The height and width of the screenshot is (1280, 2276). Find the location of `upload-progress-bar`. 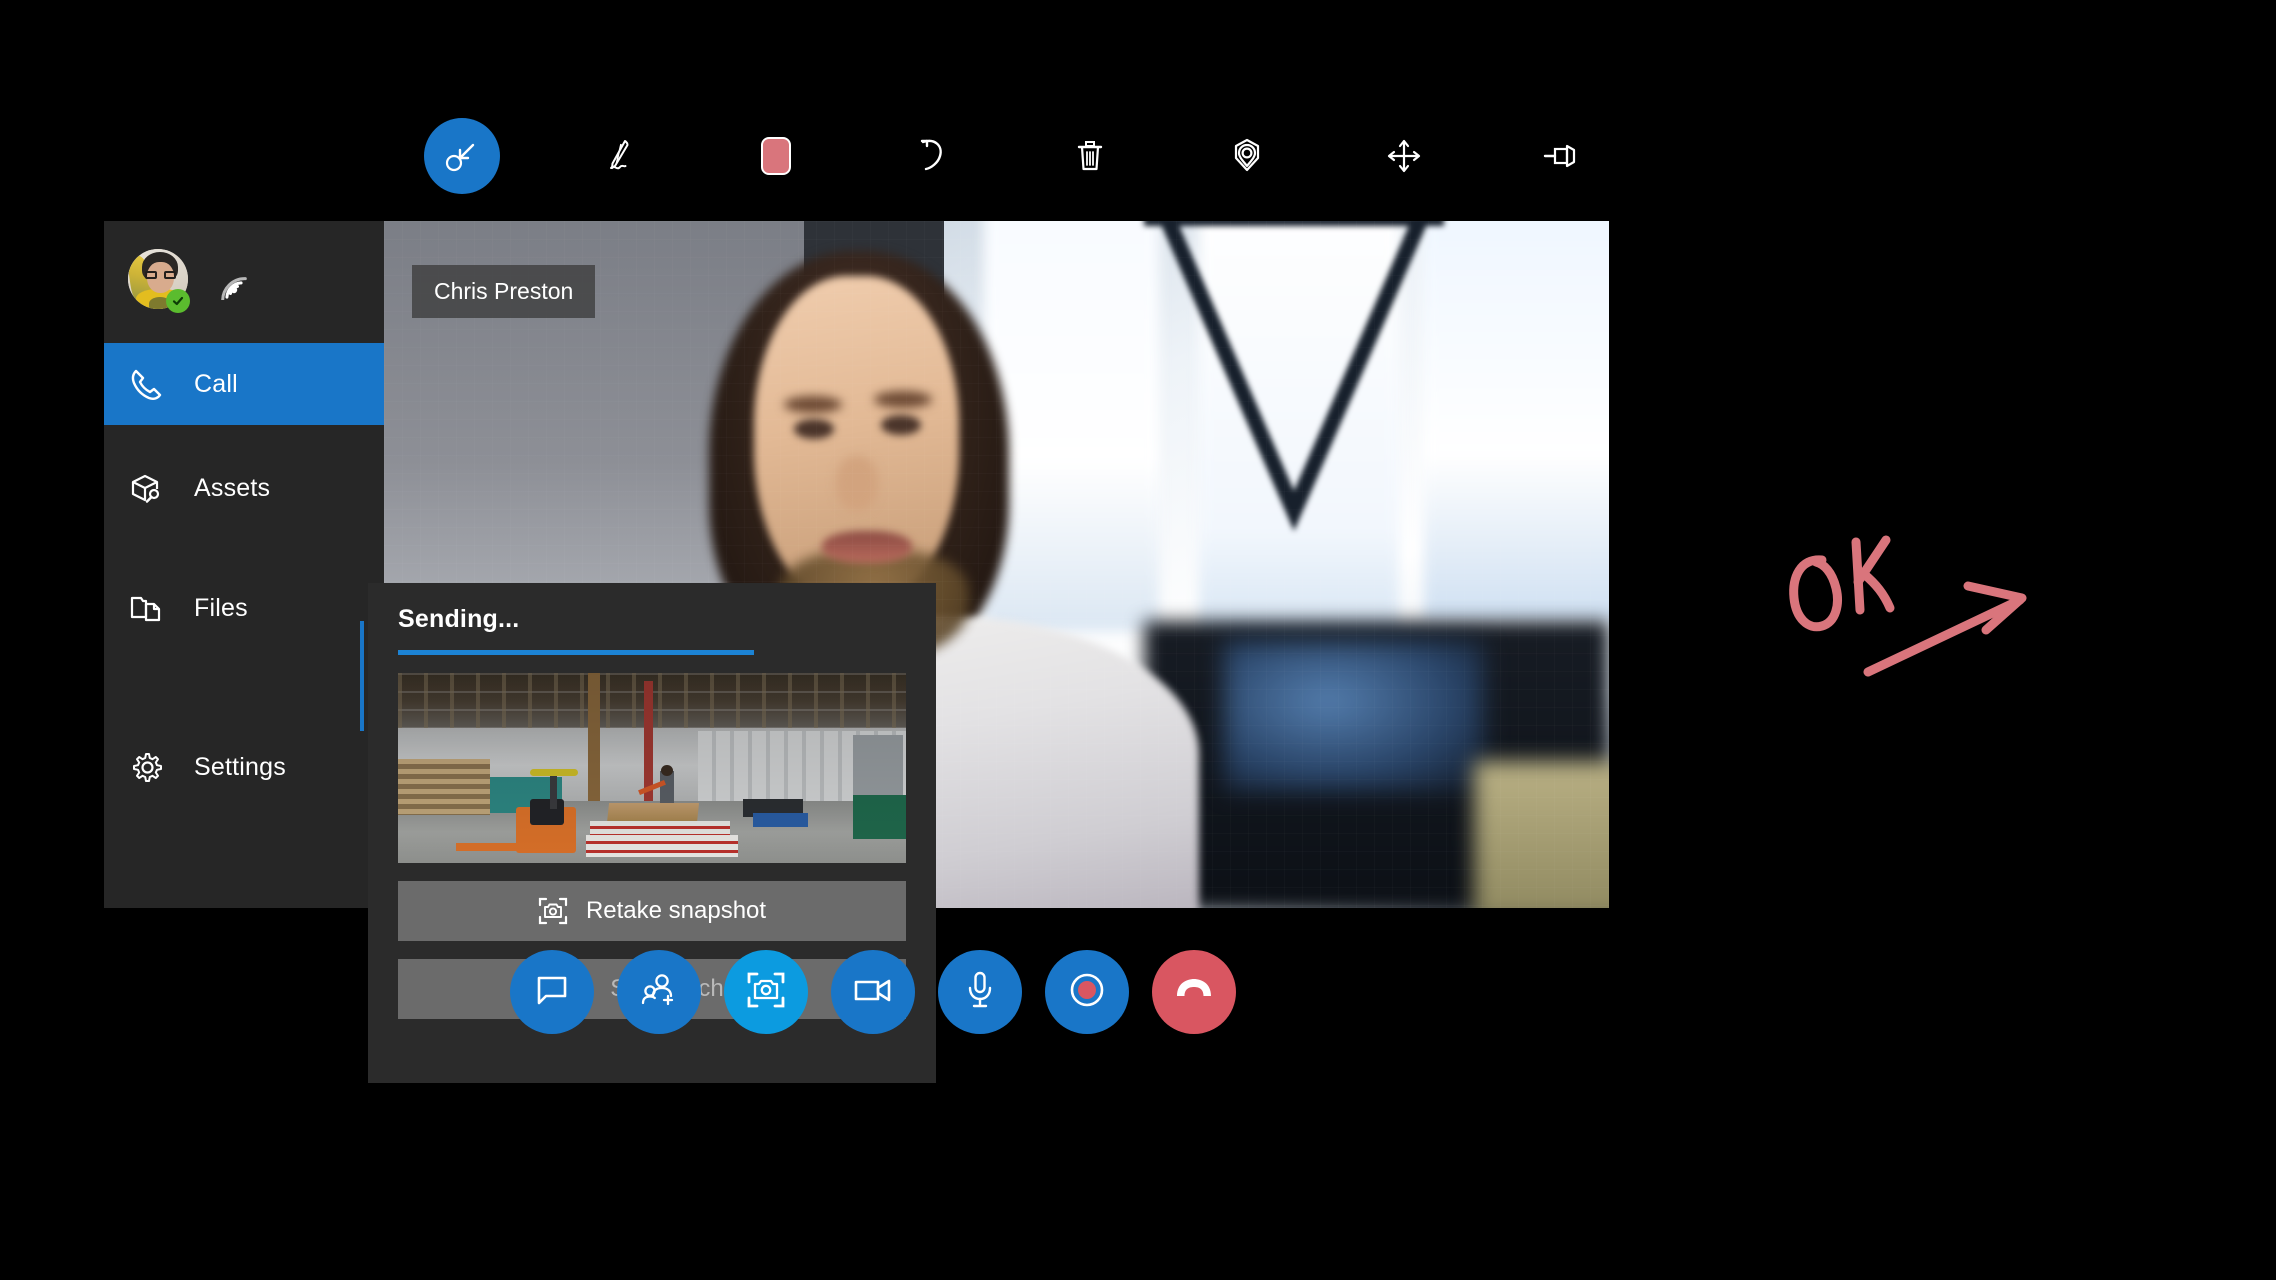

upload-progress-bar is located at coordinates (652, 652).